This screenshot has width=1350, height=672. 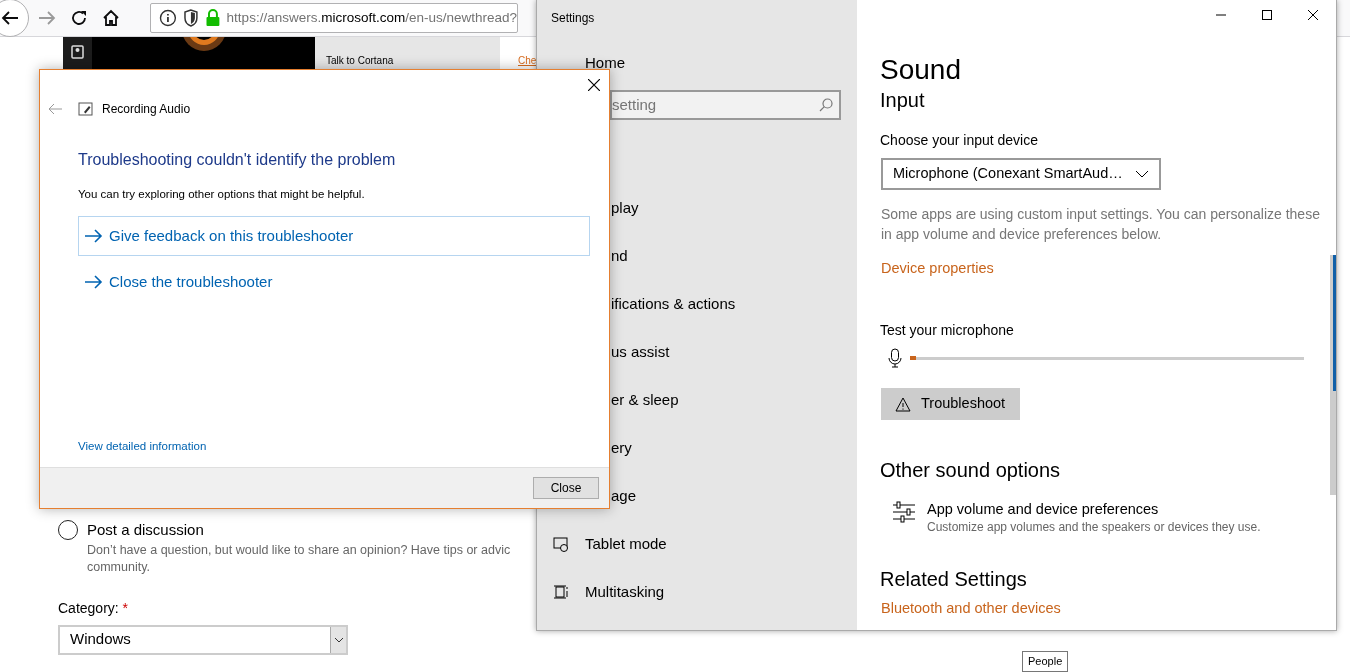 I want to click on nav-item: Tablet mode, so click(x=697, y=544).